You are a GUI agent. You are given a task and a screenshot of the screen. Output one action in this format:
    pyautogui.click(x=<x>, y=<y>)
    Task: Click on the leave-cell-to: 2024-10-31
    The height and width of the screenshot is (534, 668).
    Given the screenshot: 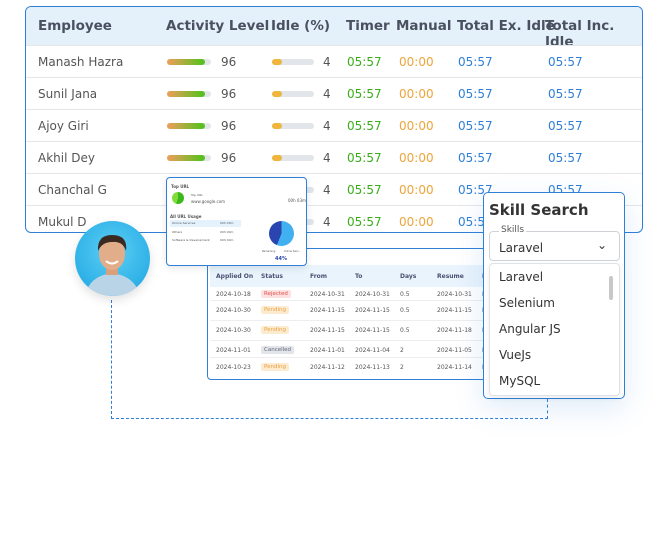 What is the action you would take?
    pyautogui.click(x=372, y=294)
    